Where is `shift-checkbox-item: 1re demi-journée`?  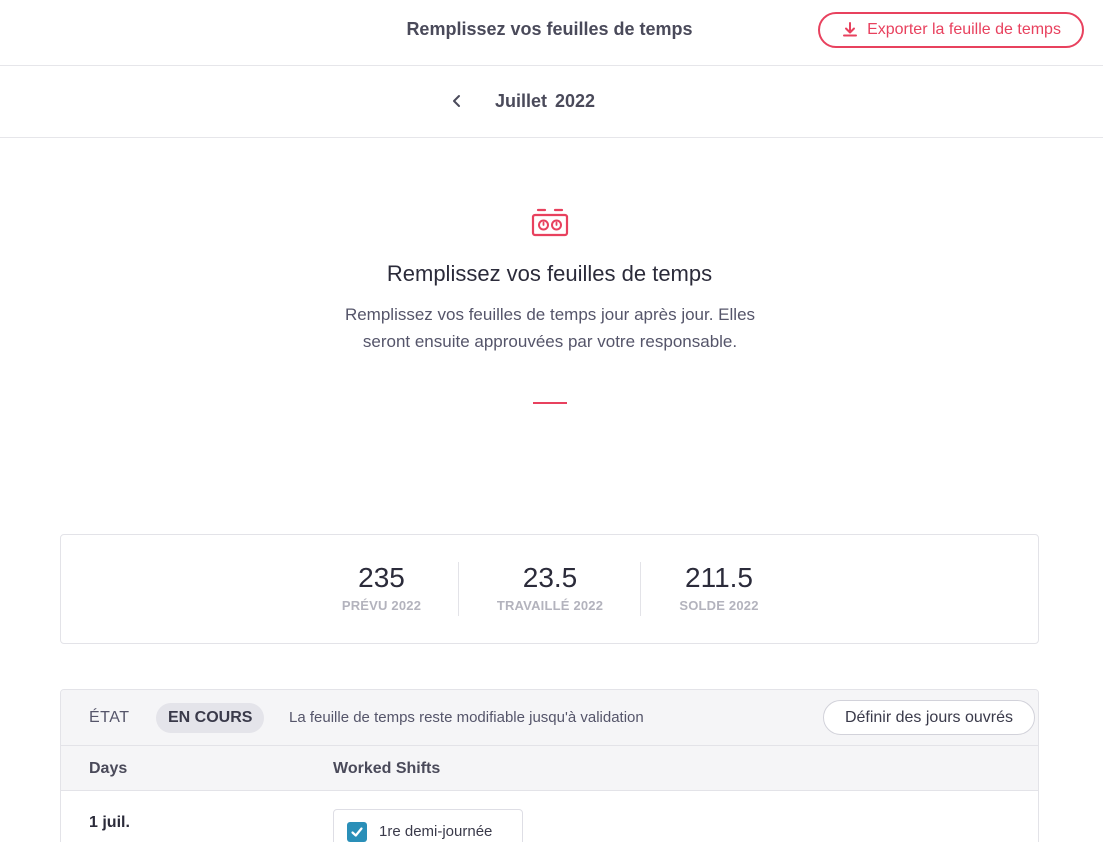
shift-checkbox-item: 1re demi-journée is located at coordinates (428, 825).